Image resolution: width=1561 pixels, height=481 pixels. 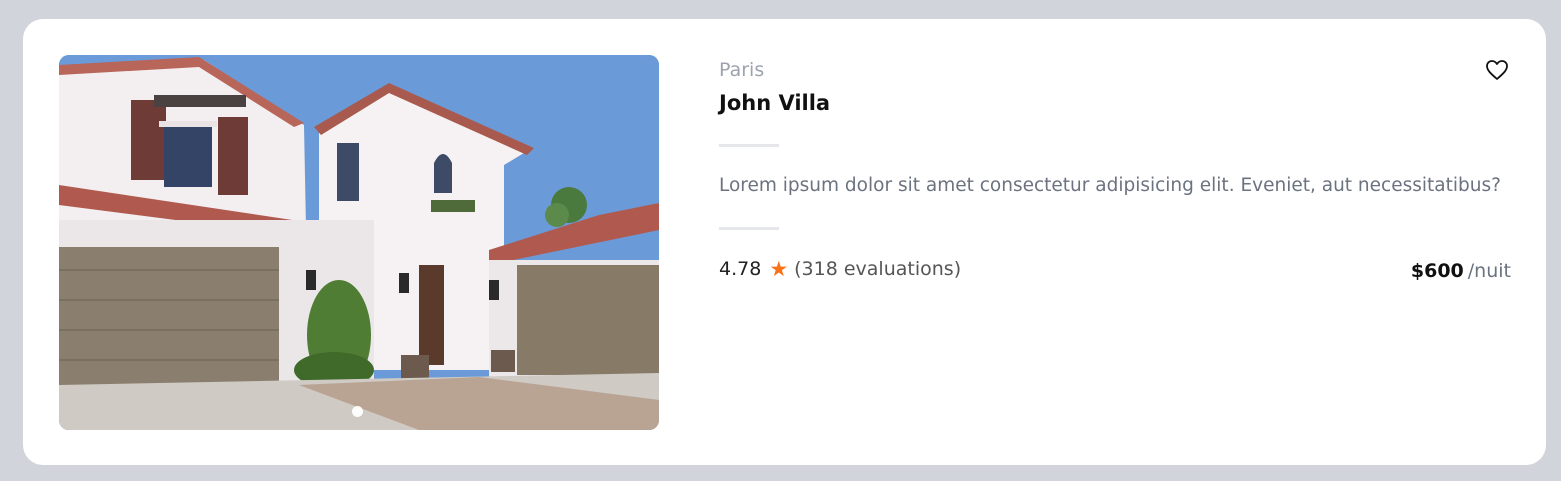 What do you see at coordinates (878, 269) in the screenshot?
I see `review-count: (318 evaluations)` at bounding box center [878, 269].